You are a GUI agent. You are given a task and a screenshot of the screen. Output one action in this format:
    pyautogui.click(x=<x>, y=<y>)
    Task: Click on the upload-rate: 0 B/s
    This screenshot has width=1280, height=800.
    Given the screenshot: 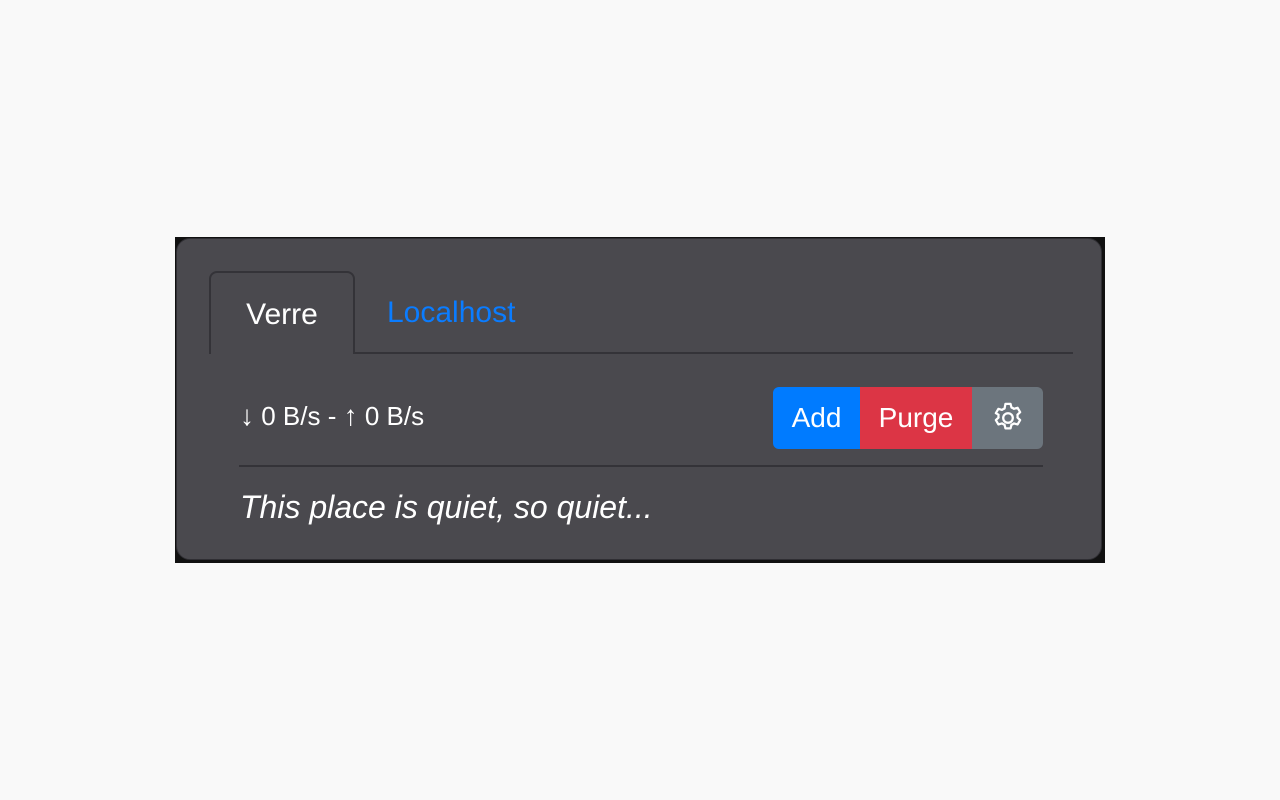 What is the action you would take?
    pyautogui.click(x=394, y=416)
    